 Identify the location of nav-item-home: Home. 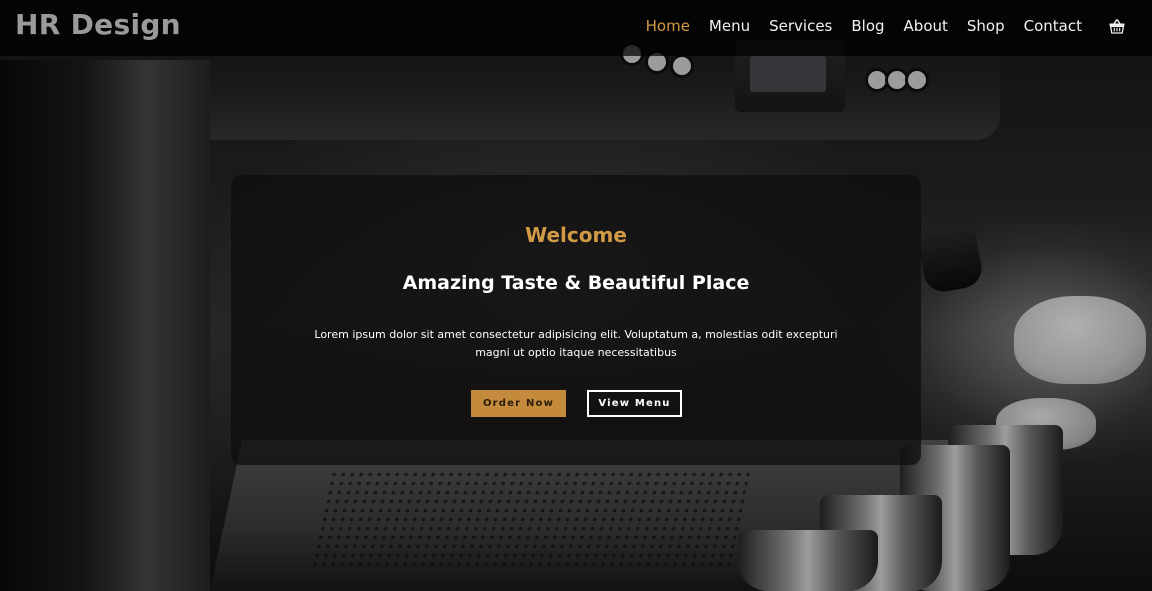
(668, 26).